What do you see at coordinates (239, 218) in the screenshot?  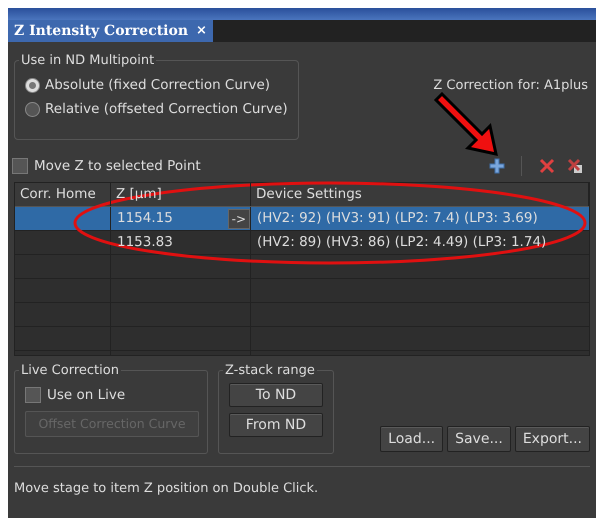 I see `go-button: ->` at bounding box center [239, 218].